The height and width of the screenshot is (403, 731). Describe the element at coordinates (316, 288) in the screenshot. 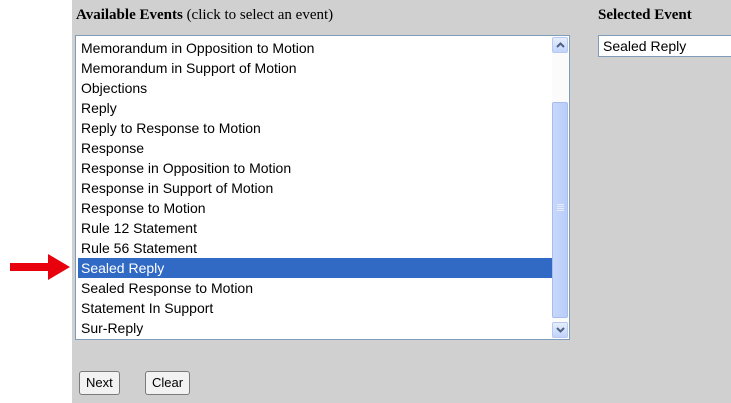

I see `event-option: Sealed Response to Motion` at that location.